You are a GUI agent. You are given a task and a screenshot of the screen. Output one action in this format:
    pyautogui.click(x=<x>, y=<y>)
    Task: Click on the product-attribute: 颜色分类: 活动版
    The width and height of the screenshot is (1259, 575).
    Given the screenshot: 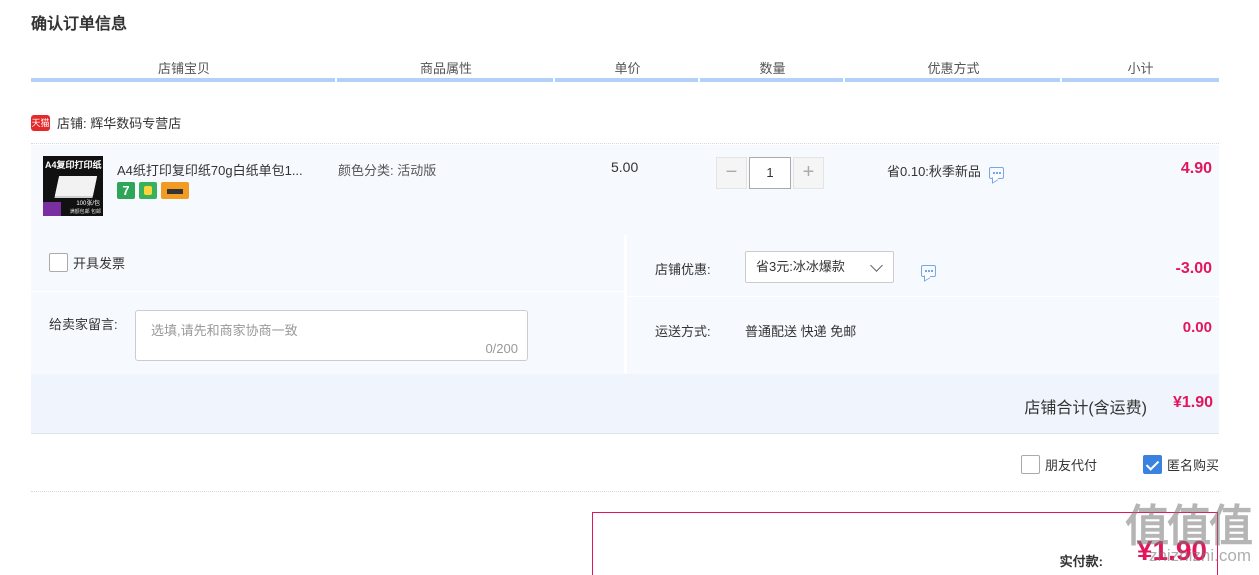 What is the action you would take?
    pyautogui.click(x=387, y=170)
    